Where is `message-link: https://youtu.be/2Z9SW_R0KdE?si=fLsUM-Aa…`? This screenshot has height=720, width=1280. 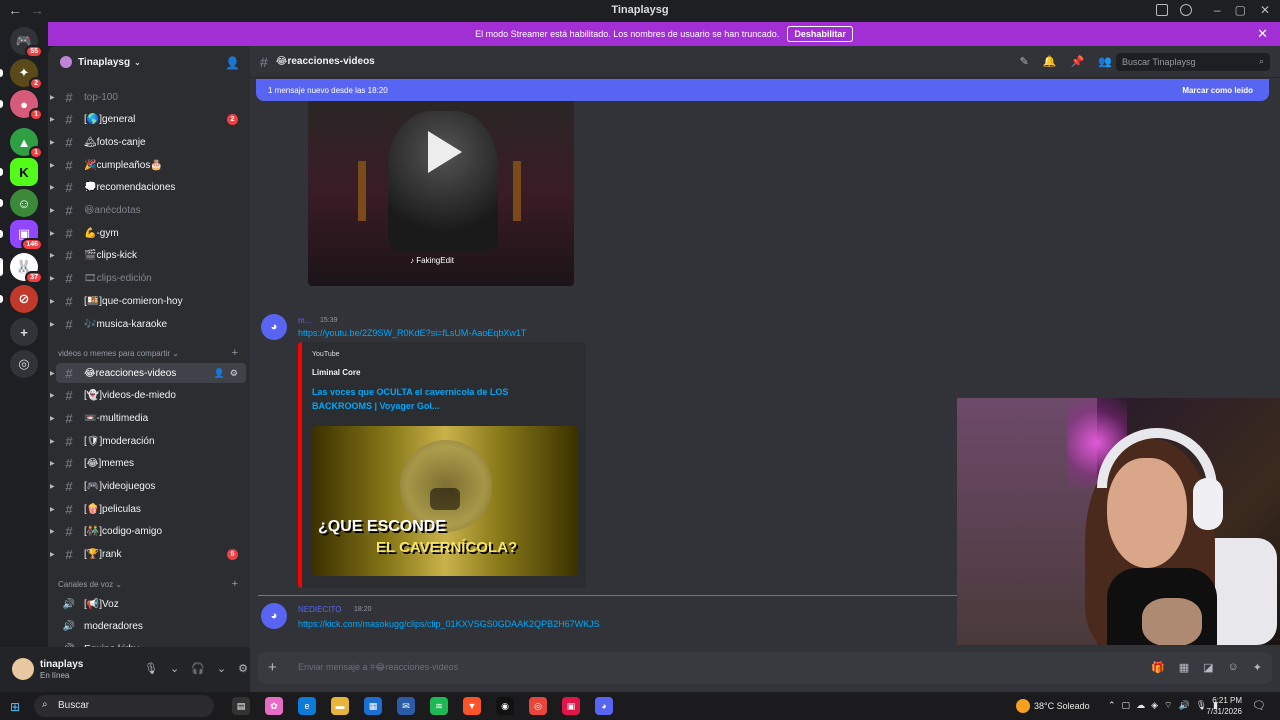 message-link: https://youtu.be/2Z9SW_R0KdE?si=fLsUM-Aa… is located at coordinates (412, 333).